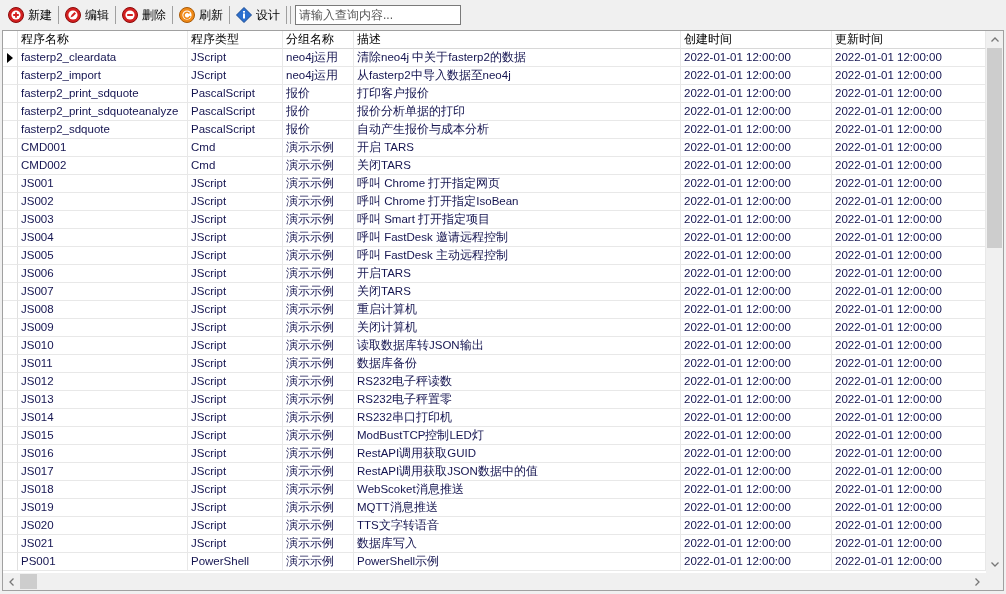 The height and width of the screenshot is (594, 1006). I want to click on table-cell: 读取数据库转JSON输出, so click(517, 346).